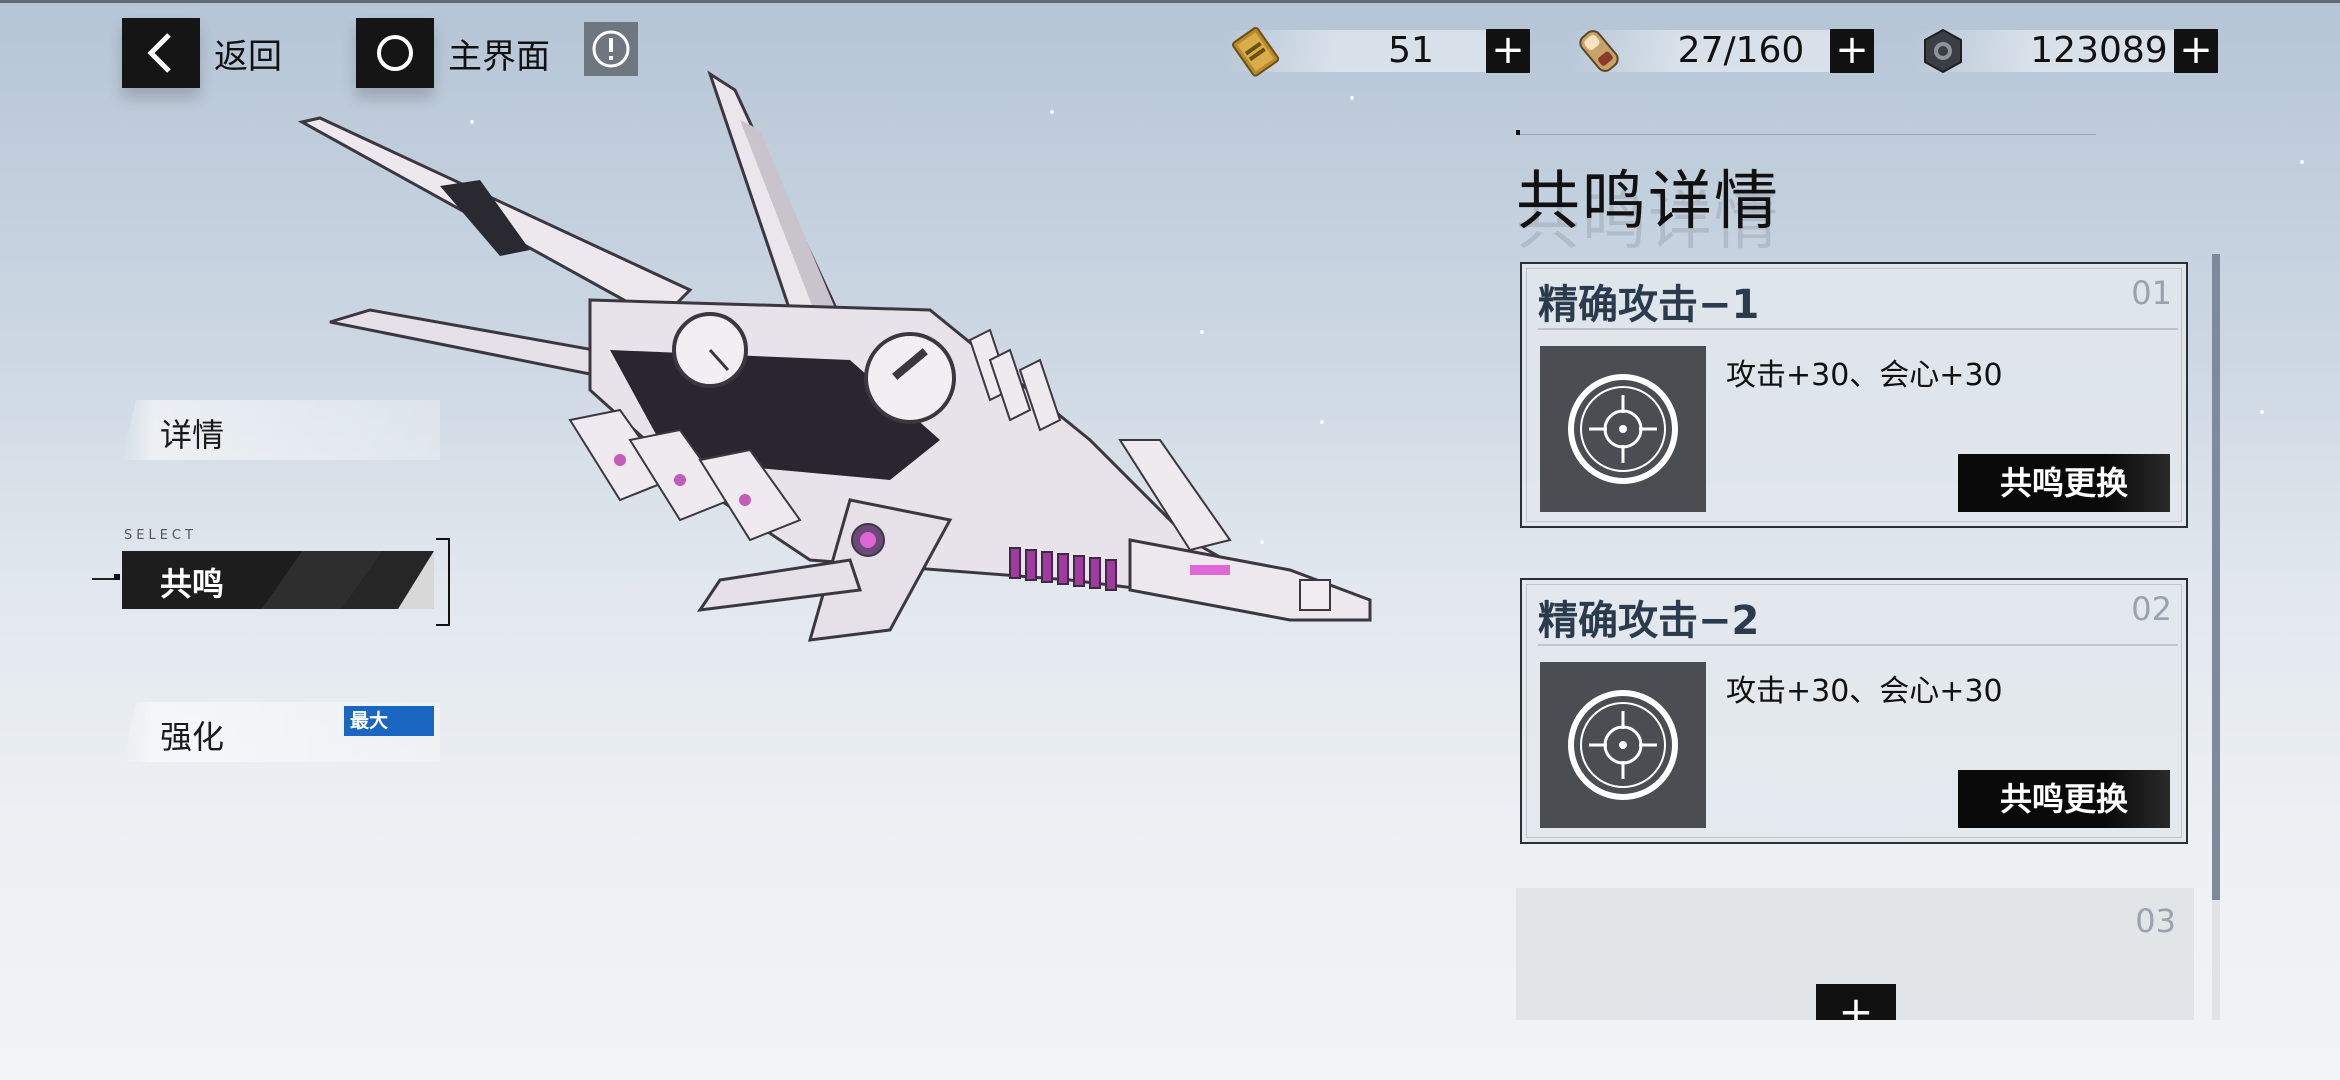 The height and width of the screenshot is (1080, 2340). I want to click on menu-item-resonance: 共鸣, so click(278, 580).